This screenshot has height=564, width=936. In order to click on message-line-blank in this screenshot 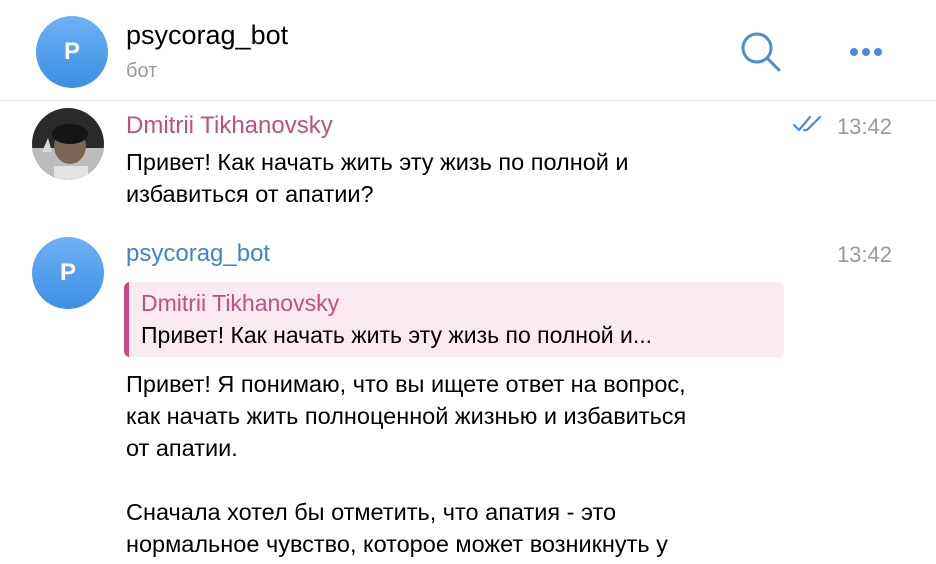, I will do `click(466, 480)`.